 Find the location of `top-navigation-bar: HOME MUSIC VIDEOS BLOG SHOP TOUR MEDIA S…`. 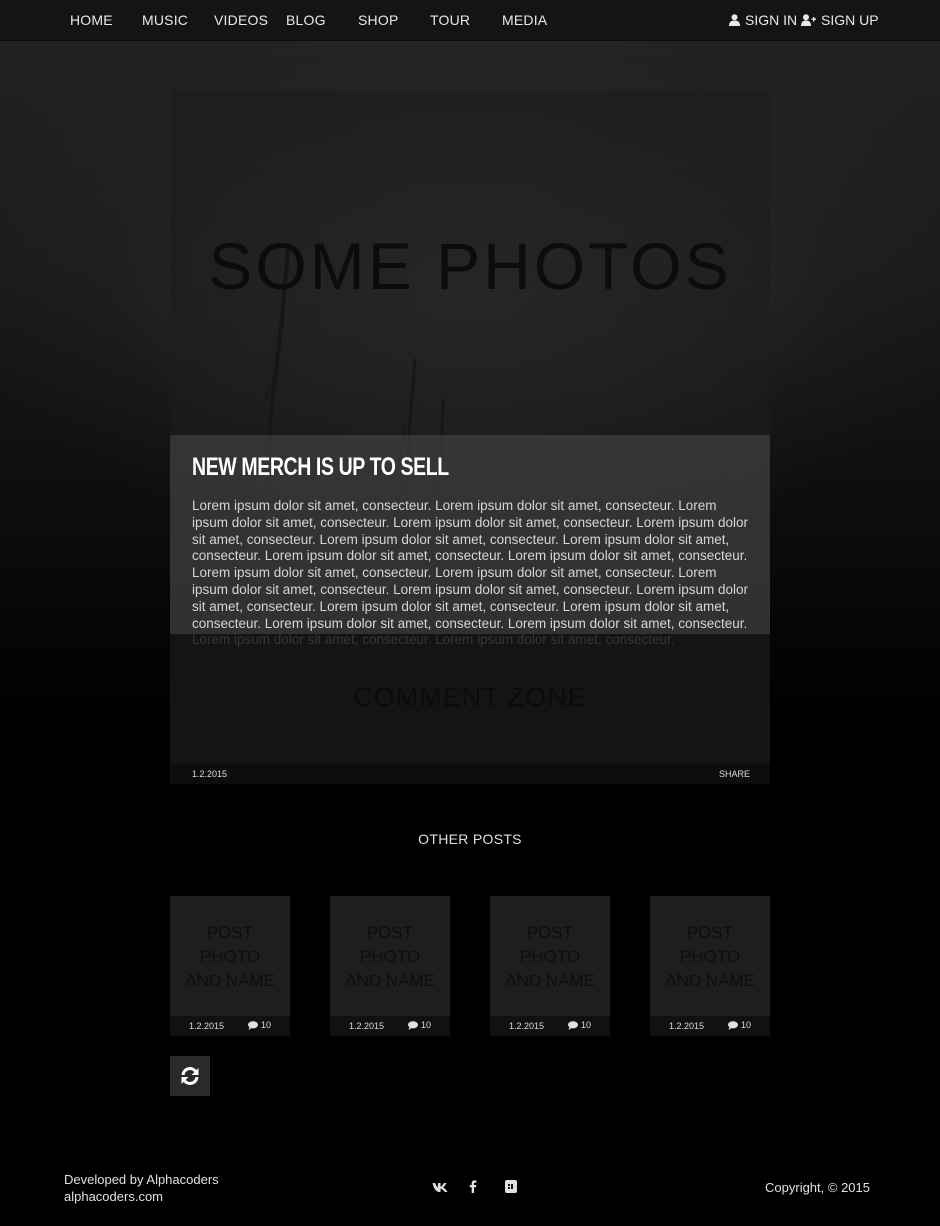

top-navigation-bar: HOME MUSIC VIDEOS BLOG SHOP TOUR MEDIA S… is located at coordinates (470, 20).